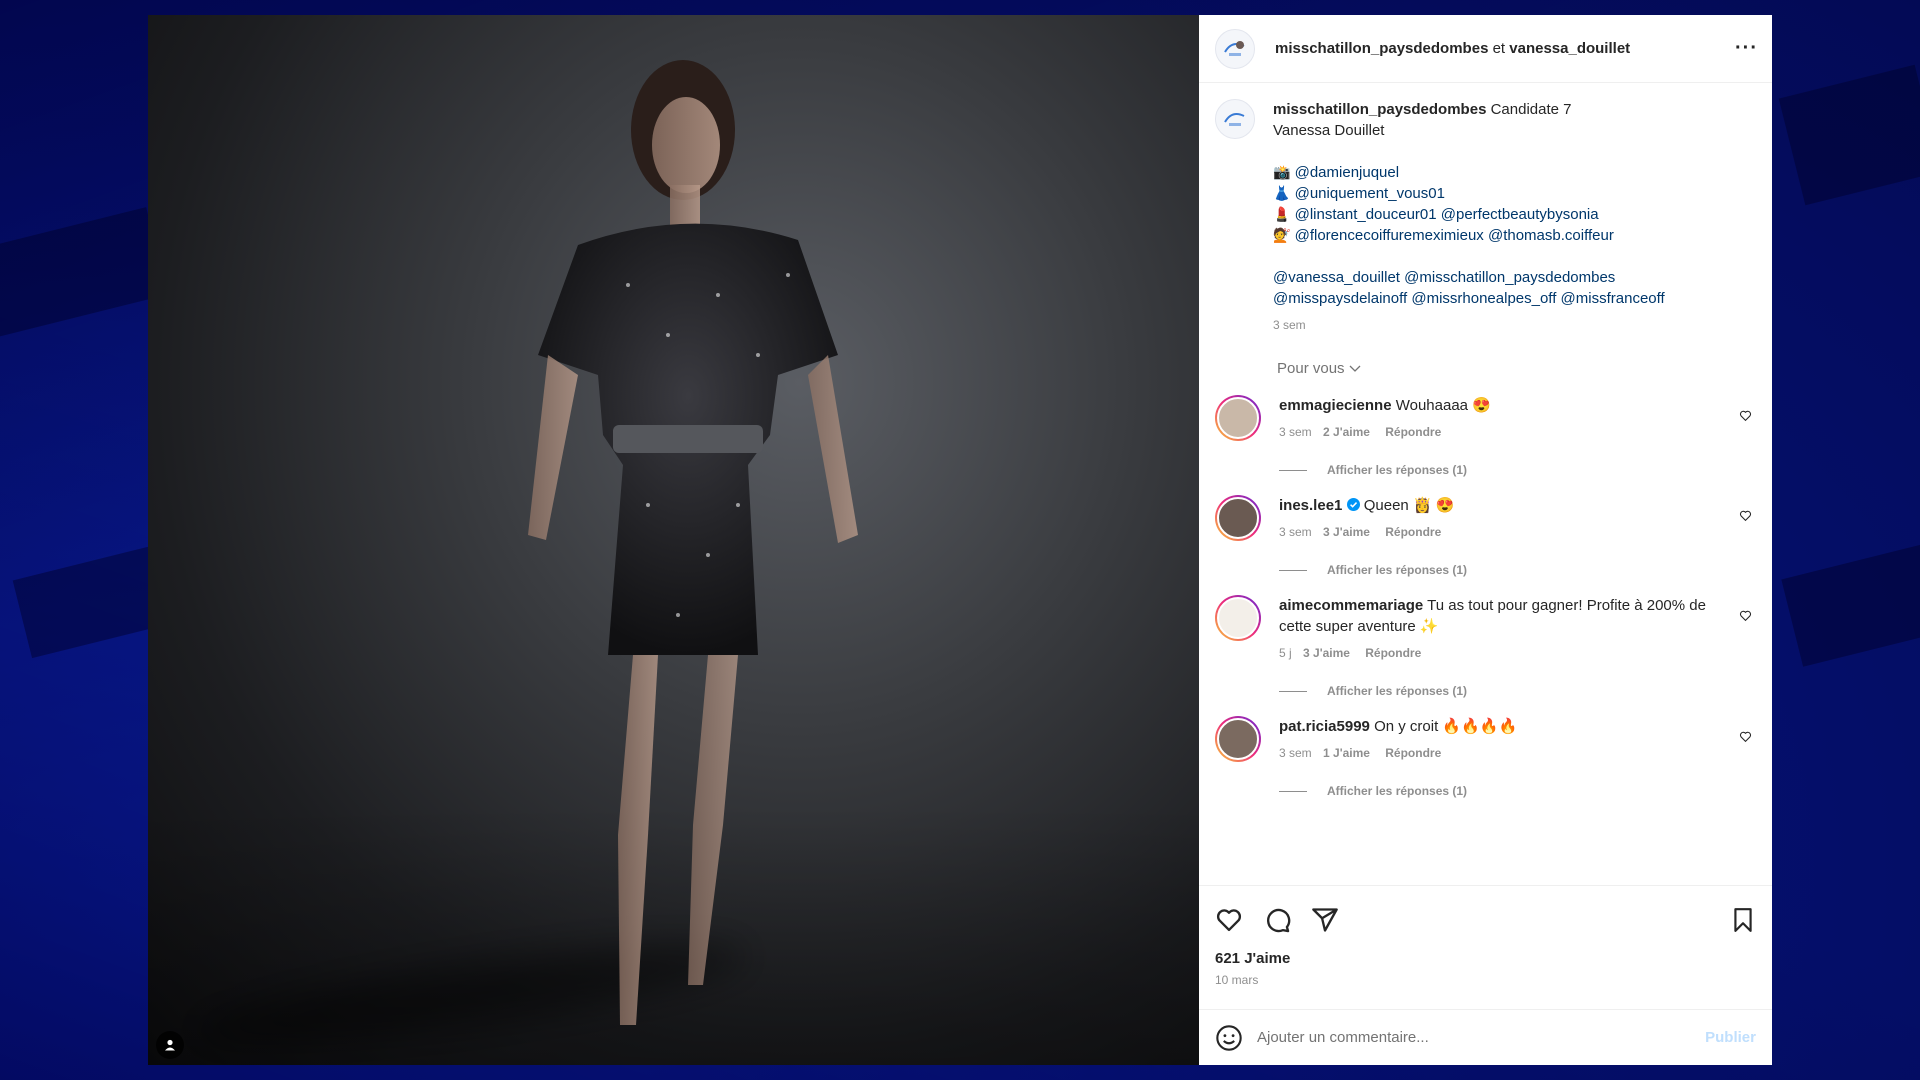 This screenshot has width=1920, height=1080. Describe the element at coordinates (1237, 980) in the screenshot. I see `post-date: 10 mars` at that location.